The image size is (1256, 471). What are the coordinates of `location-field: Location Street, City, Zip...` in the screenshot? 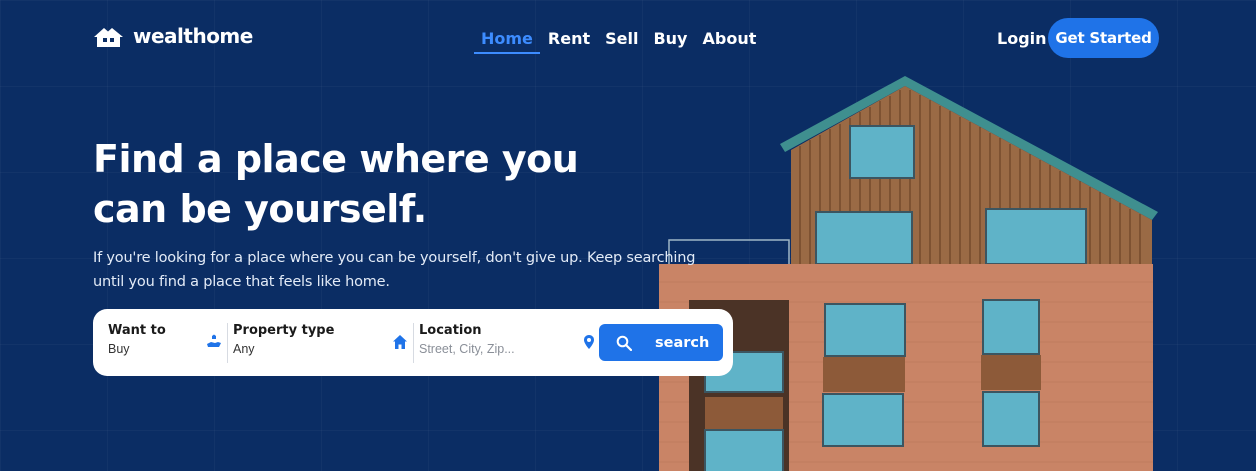 It's located at (467, 339).